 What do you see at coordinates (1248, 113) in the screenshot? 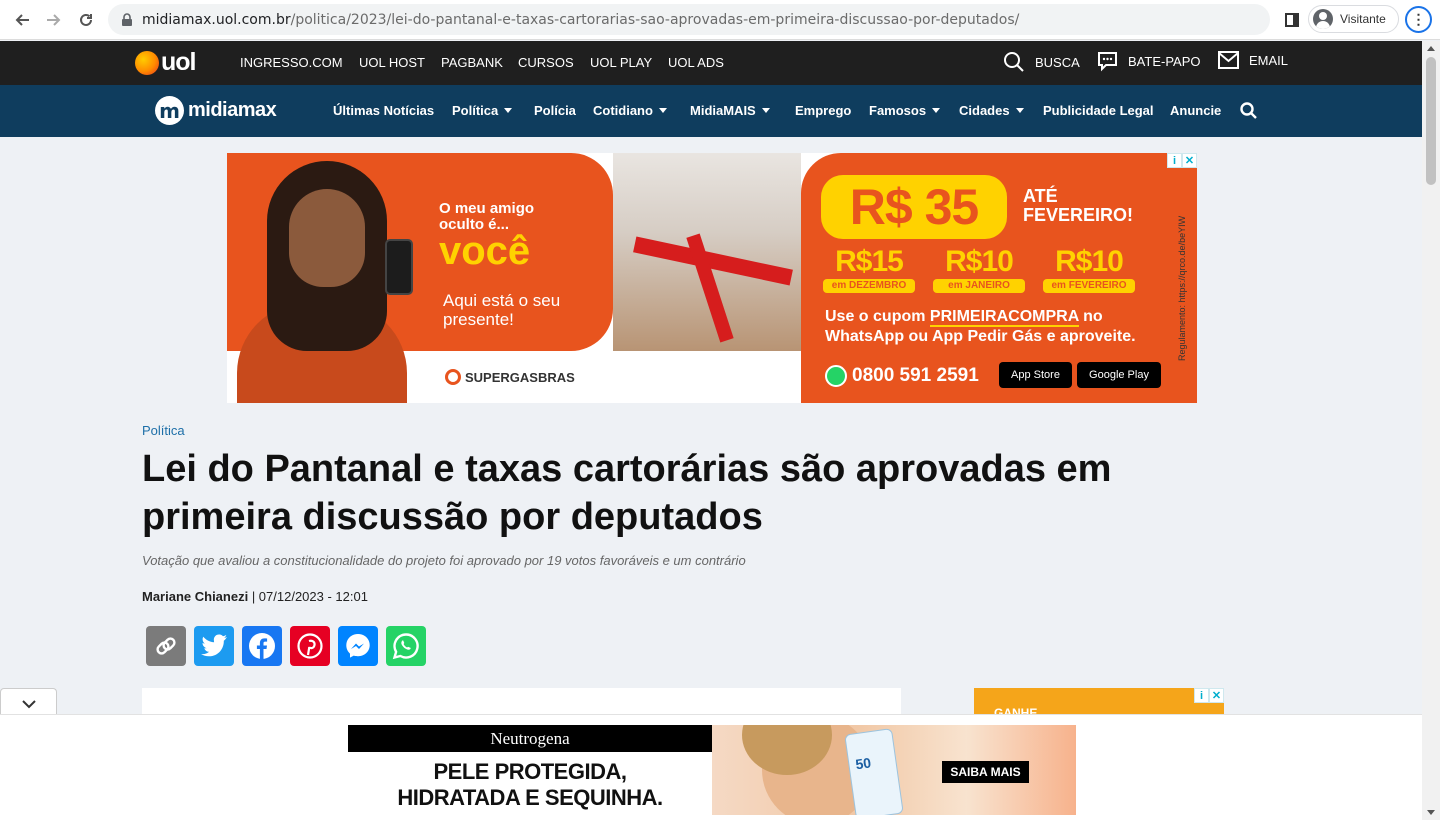
I see `site-search-button` at bounding box center [1248, 113].